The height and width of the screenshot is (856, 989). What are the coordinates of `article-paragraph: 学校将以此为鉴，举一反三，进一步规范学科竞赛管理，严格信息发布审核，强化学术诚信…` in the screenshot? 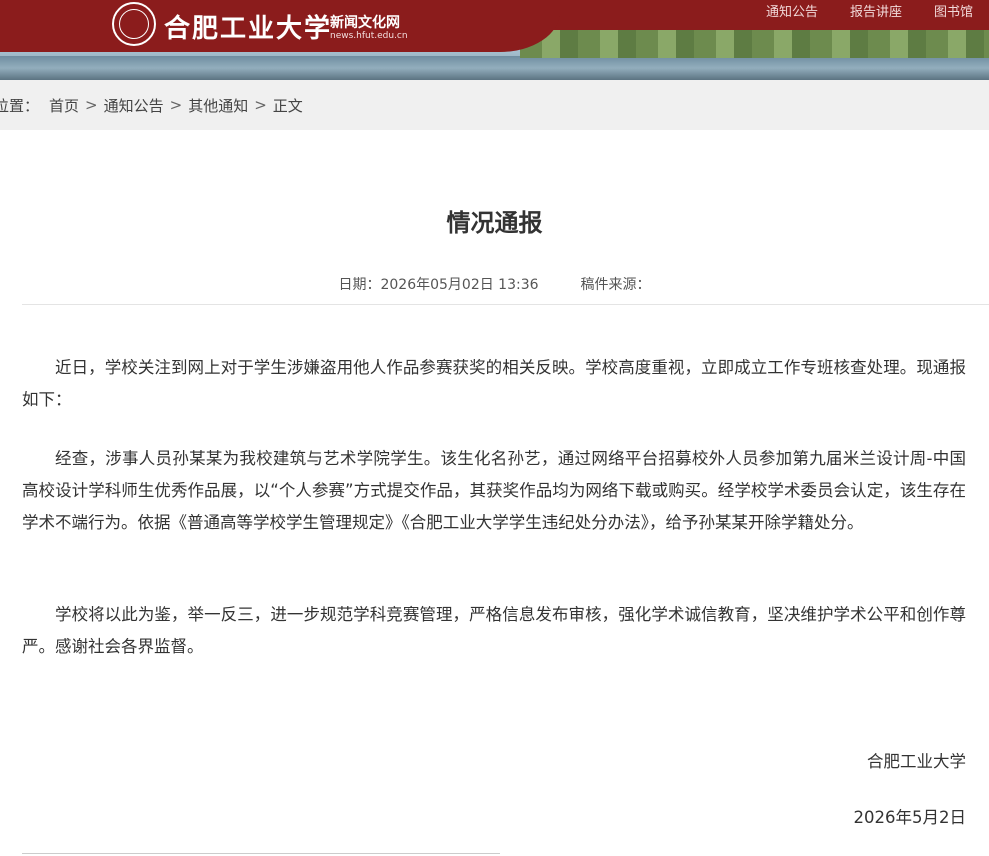 It's located at (494, 630).